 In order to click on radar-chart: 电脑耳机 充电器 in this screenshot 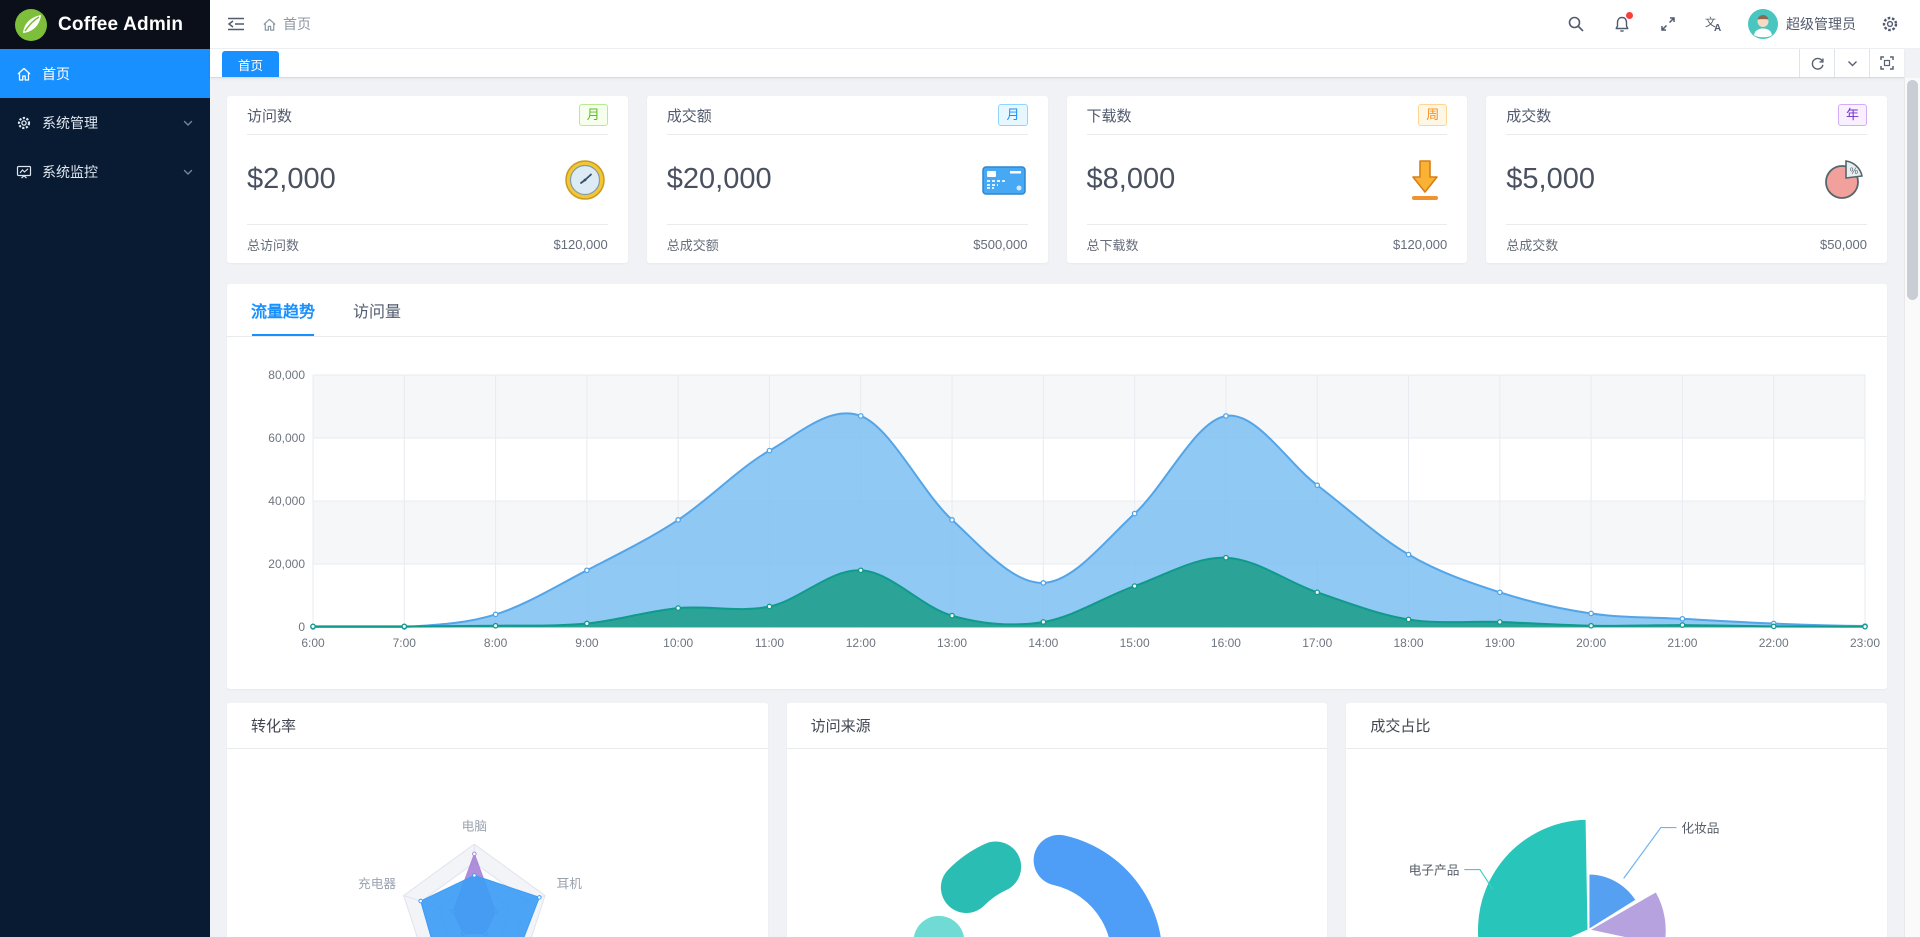, I will do `click(497, 843)`.